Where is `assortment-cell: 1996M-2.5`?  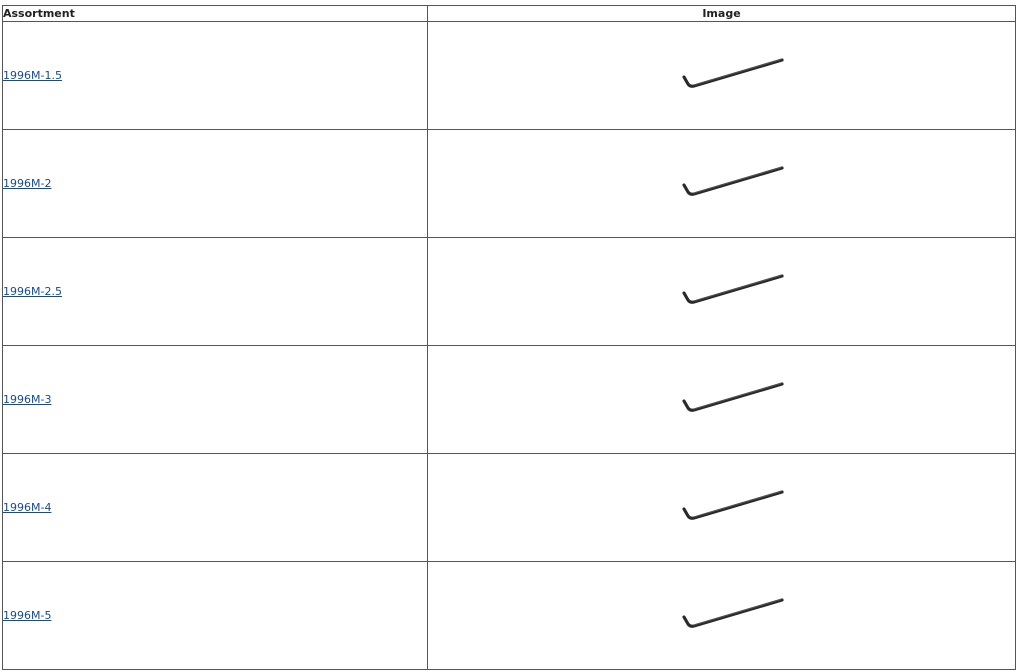 assortment-cell: 1996M-2.5 is located at coordinates (215, 291).